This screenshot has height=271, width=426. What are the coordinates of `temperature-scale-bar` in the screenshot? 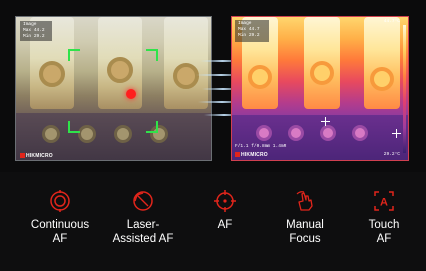 It's located at (404, 89).